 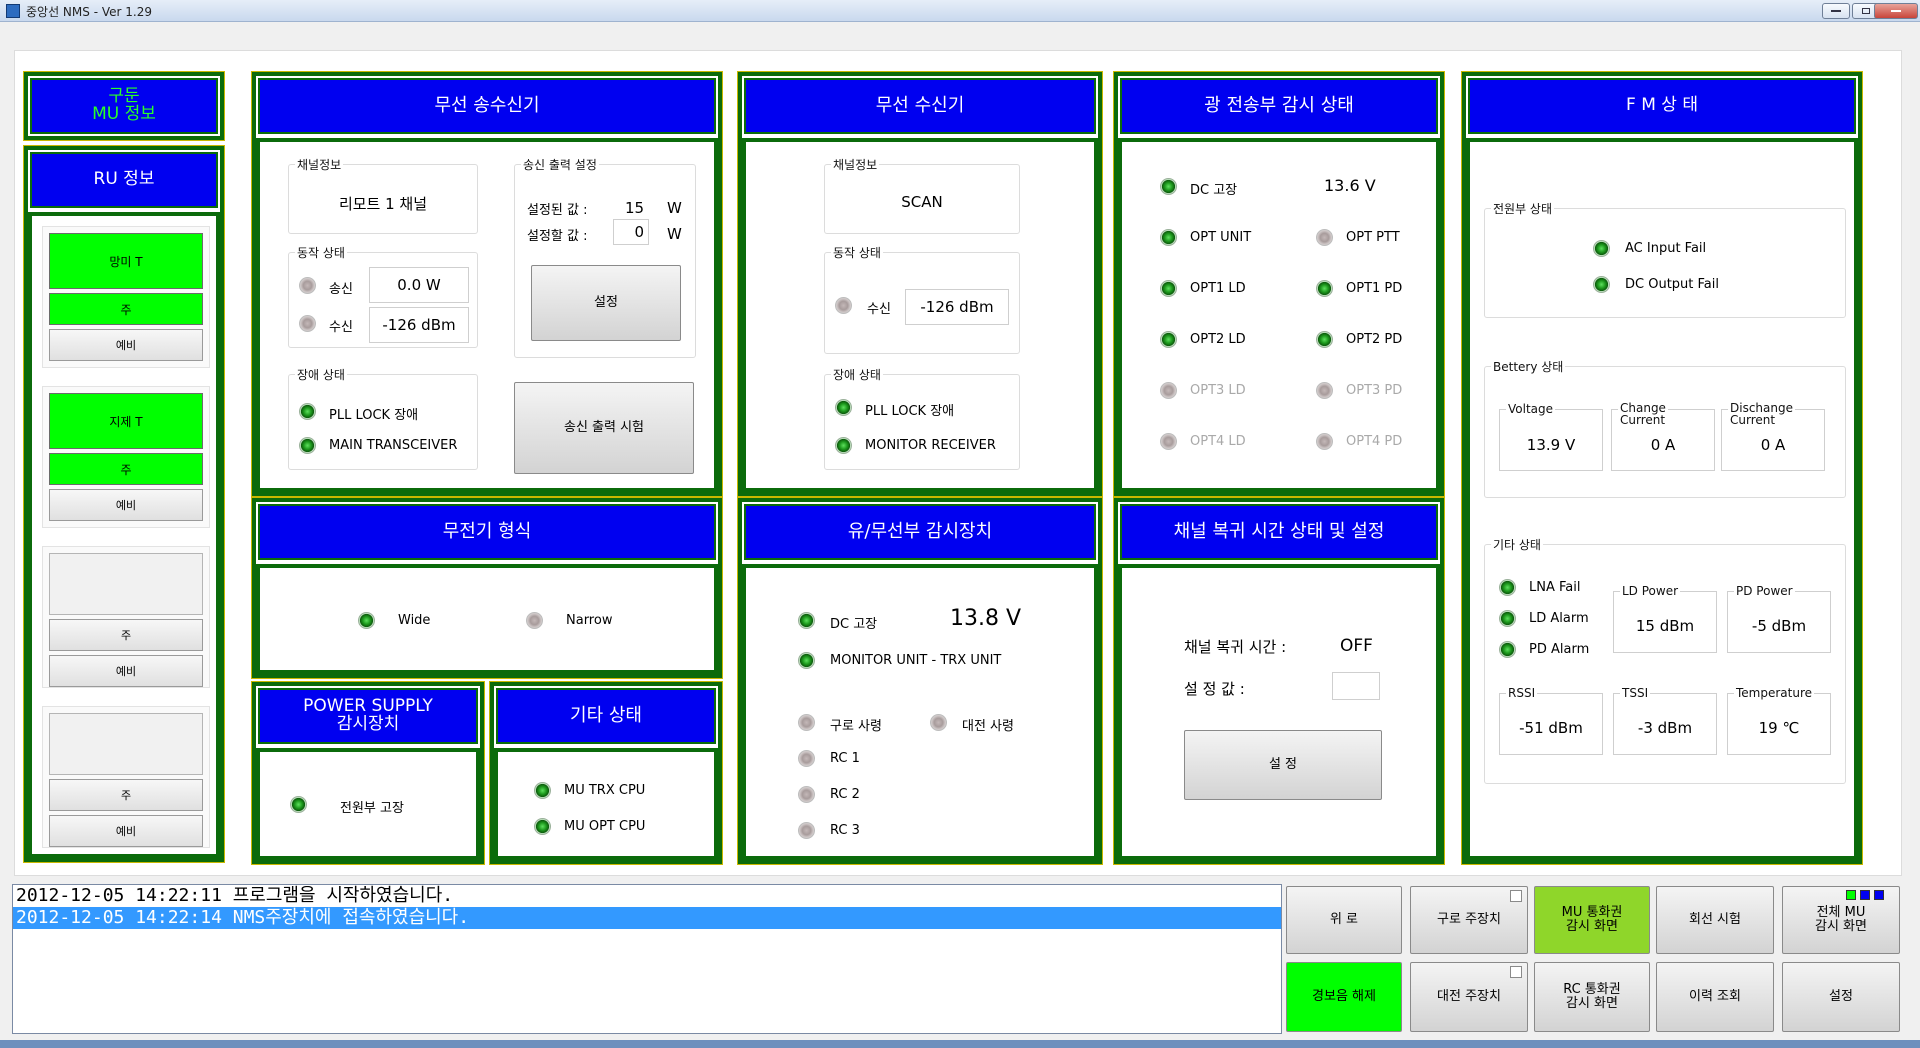 I want to click on app-icon, so click(x=13, y=11).